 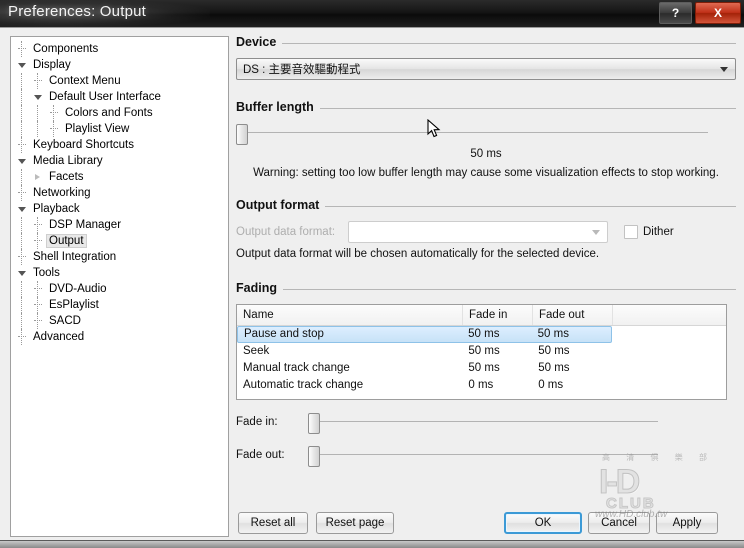 I want to click on sidebar-item-colors-and-fonts: Colors and Fonts, so click(x=119, y=113).